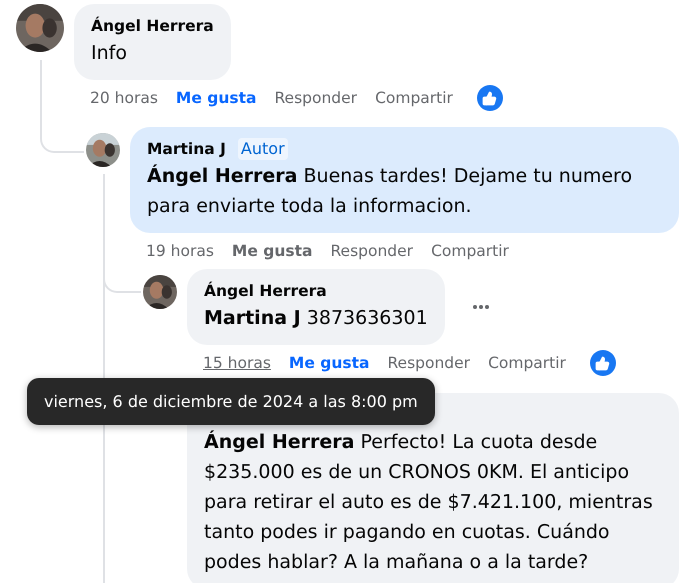  What do you see at coordinates (390, 191) in the screenshot?
I see `comment-text: Ángel Herrera Buenas tardes! Dejame tu numero para enviarte toda la informacion.` at bounding box center [390, 191].